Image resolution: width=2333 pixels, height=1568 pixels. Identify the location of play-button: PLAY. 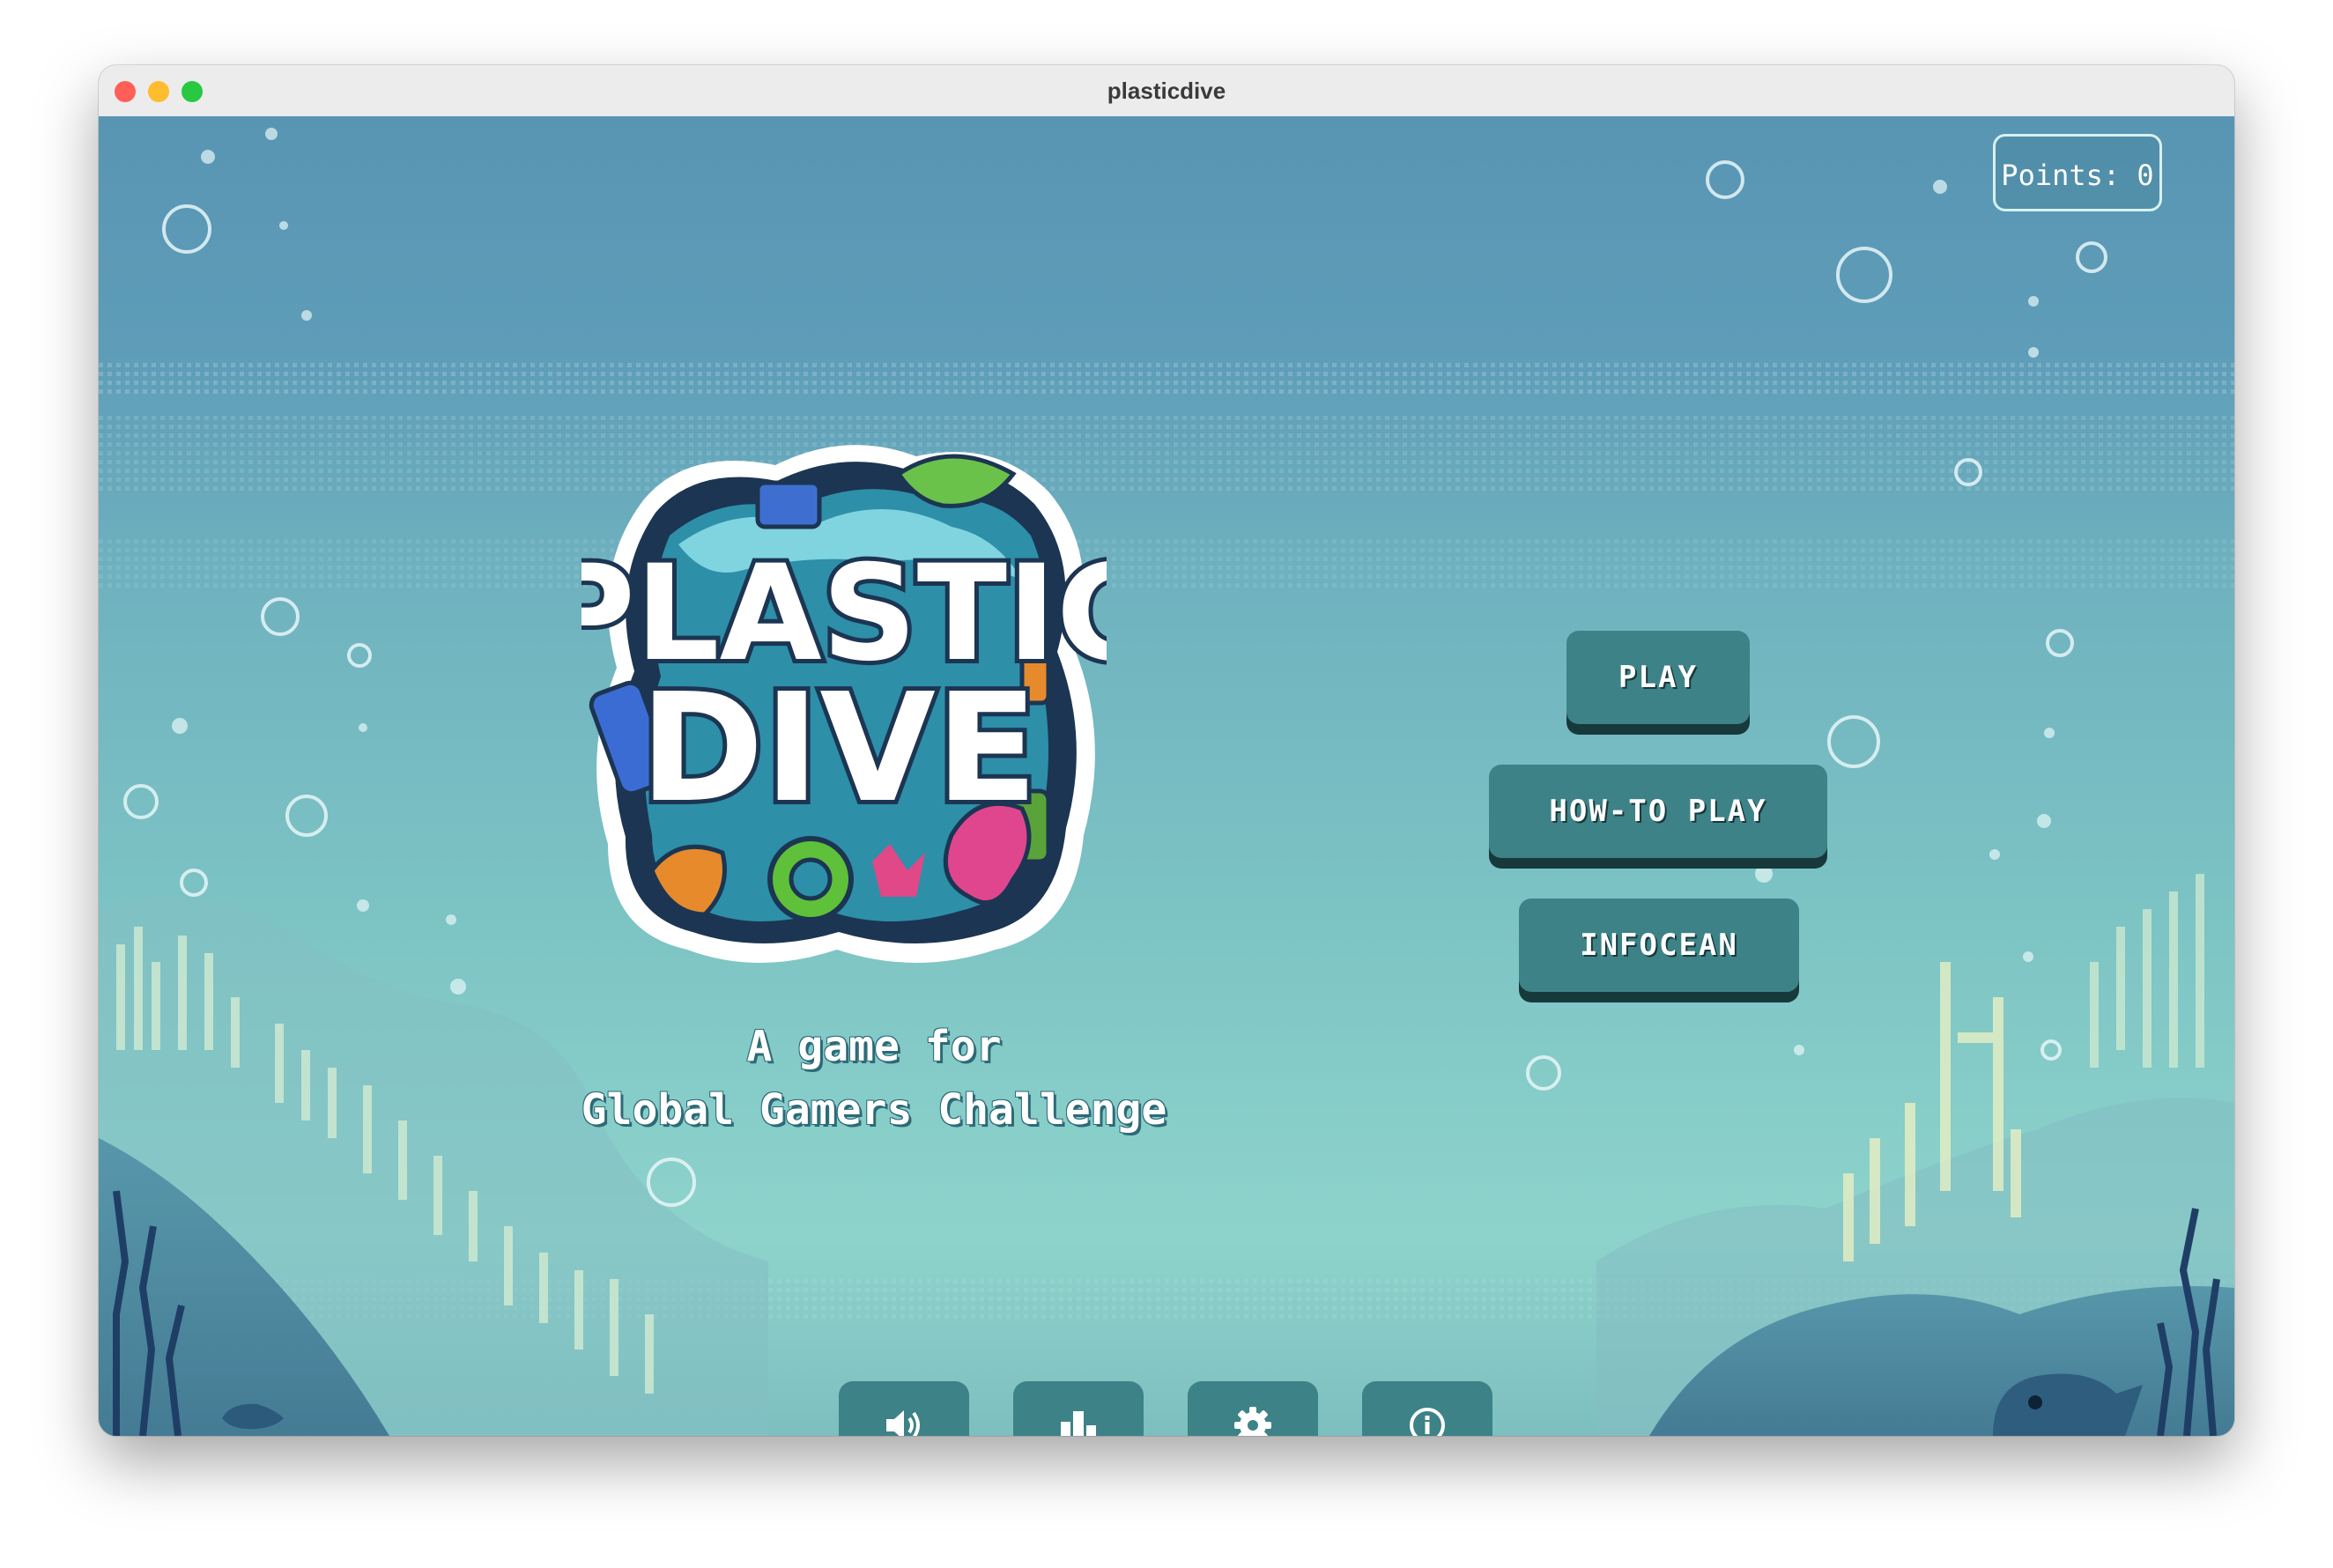
(1658, 677).